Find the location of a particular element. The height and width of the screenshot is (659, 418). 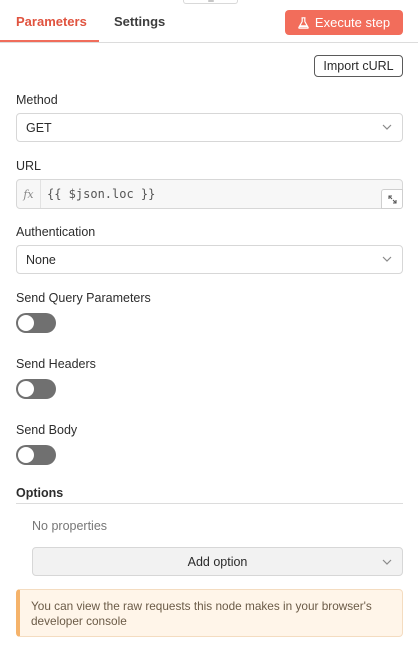

expression-fx-icon: fx is located at coordinates (29, 194).